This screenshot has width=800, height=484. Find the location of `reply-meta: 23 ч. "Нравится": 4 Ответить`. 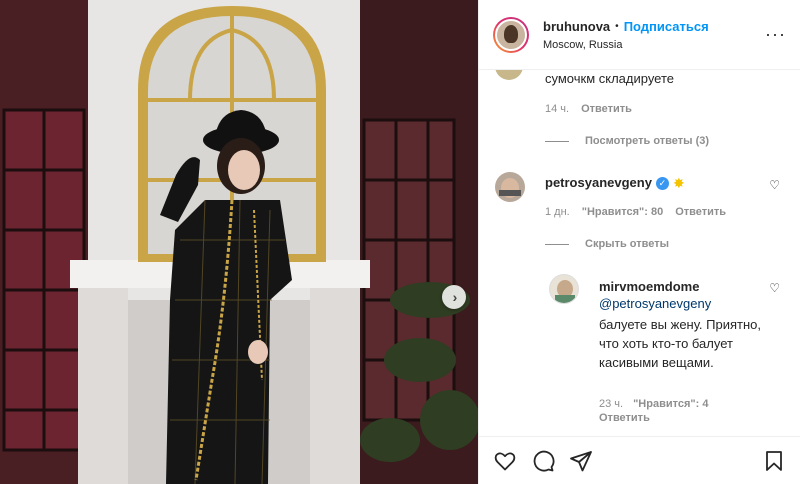

reply-meta: 23 ч. "Нравится": 4 Ответить is located at coordinates (653, 411).